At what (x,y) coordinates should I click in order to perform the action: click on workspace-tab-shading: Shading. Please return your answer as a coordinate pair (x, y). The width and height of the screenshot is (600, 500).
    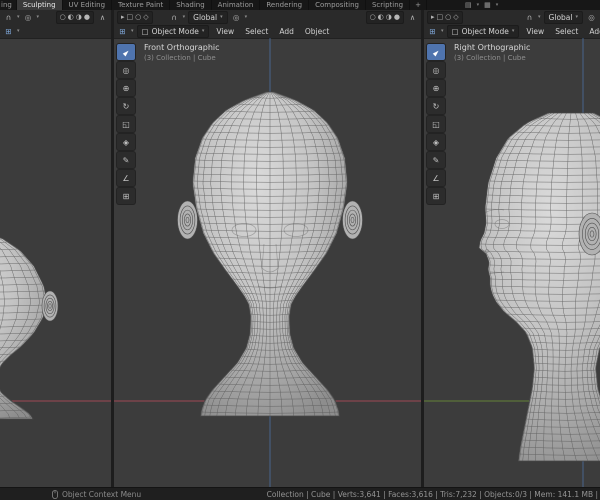
    Looking at the image, I should click on (191, 5).